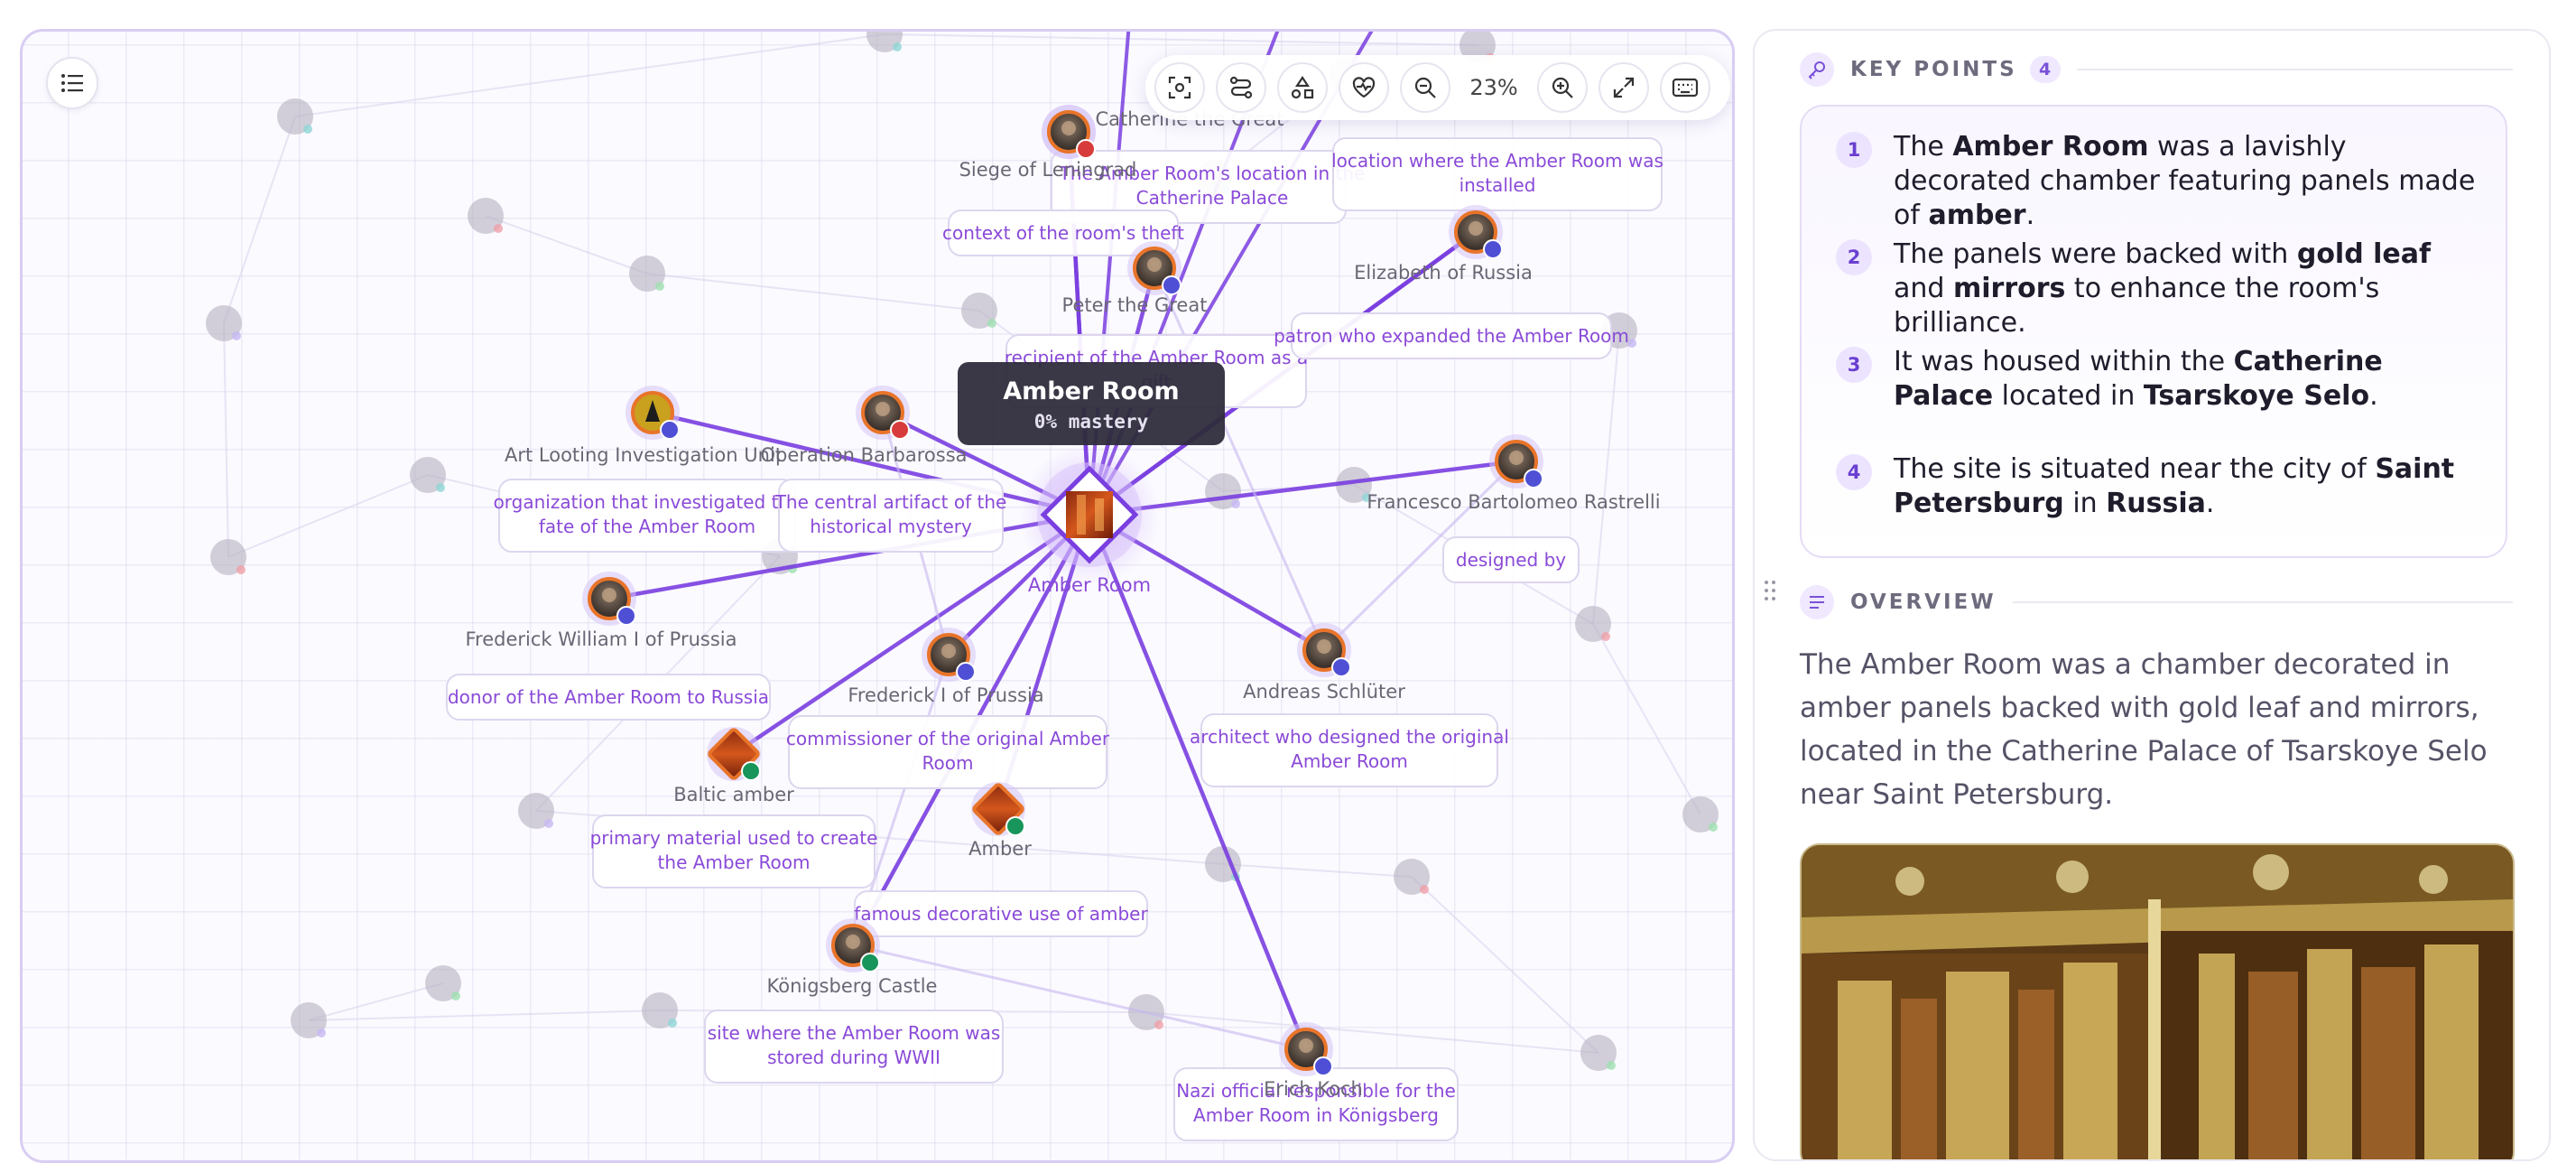 The height and width of the screenshot is (1163, 2576). Describe the element at coordinates (733, 766) in the screenshot. I see `graph-node-baltic-amber: Baltic amber` at that location.